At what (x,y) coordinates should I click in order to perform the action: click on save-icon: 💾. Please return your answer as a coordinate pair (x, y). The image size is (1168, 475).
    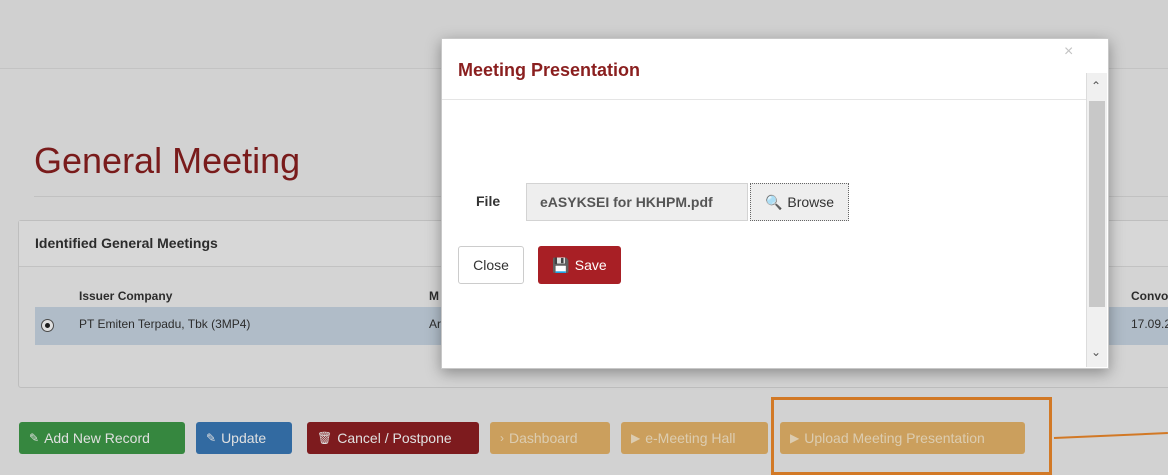
    Looking at the image, I should click on (561, 264).